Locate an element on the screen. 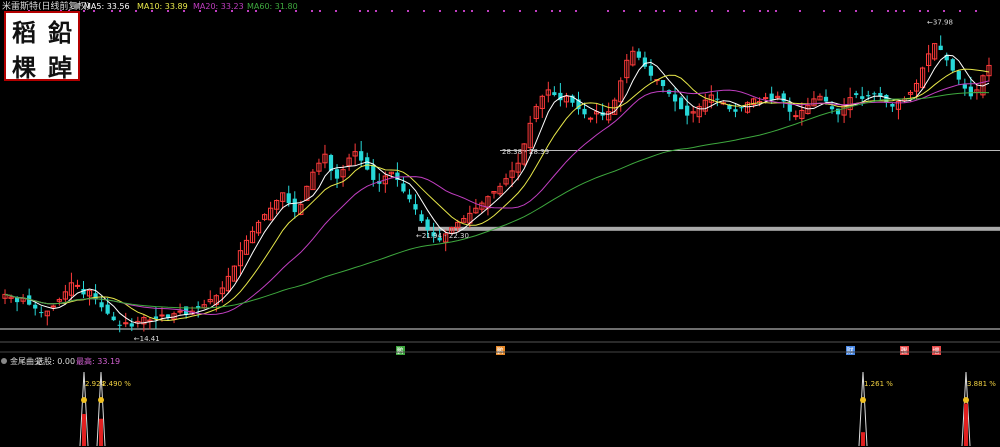  high-price-label: ←37.98 is located at coordinates (940, 22).